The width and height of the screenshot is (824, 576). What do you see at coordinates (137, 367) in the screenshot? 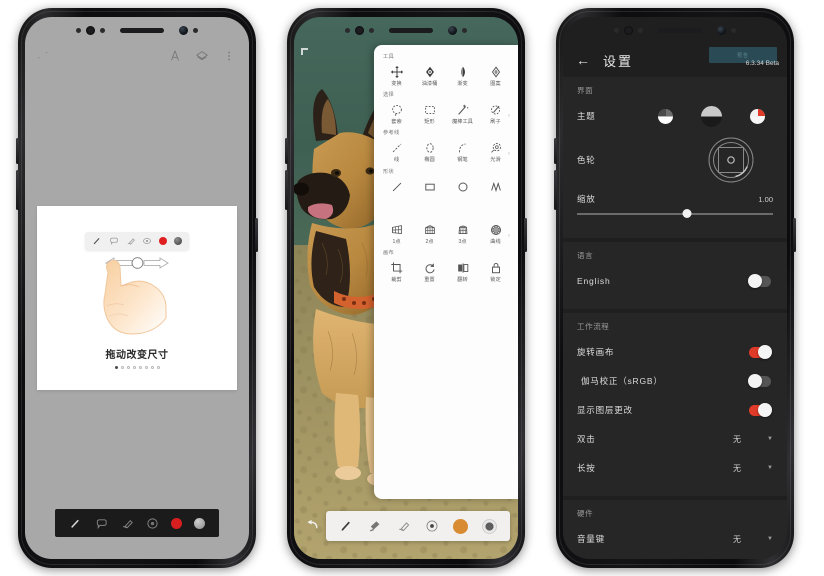
I see `tutorial-pagination` at bounding box center [137, 367].